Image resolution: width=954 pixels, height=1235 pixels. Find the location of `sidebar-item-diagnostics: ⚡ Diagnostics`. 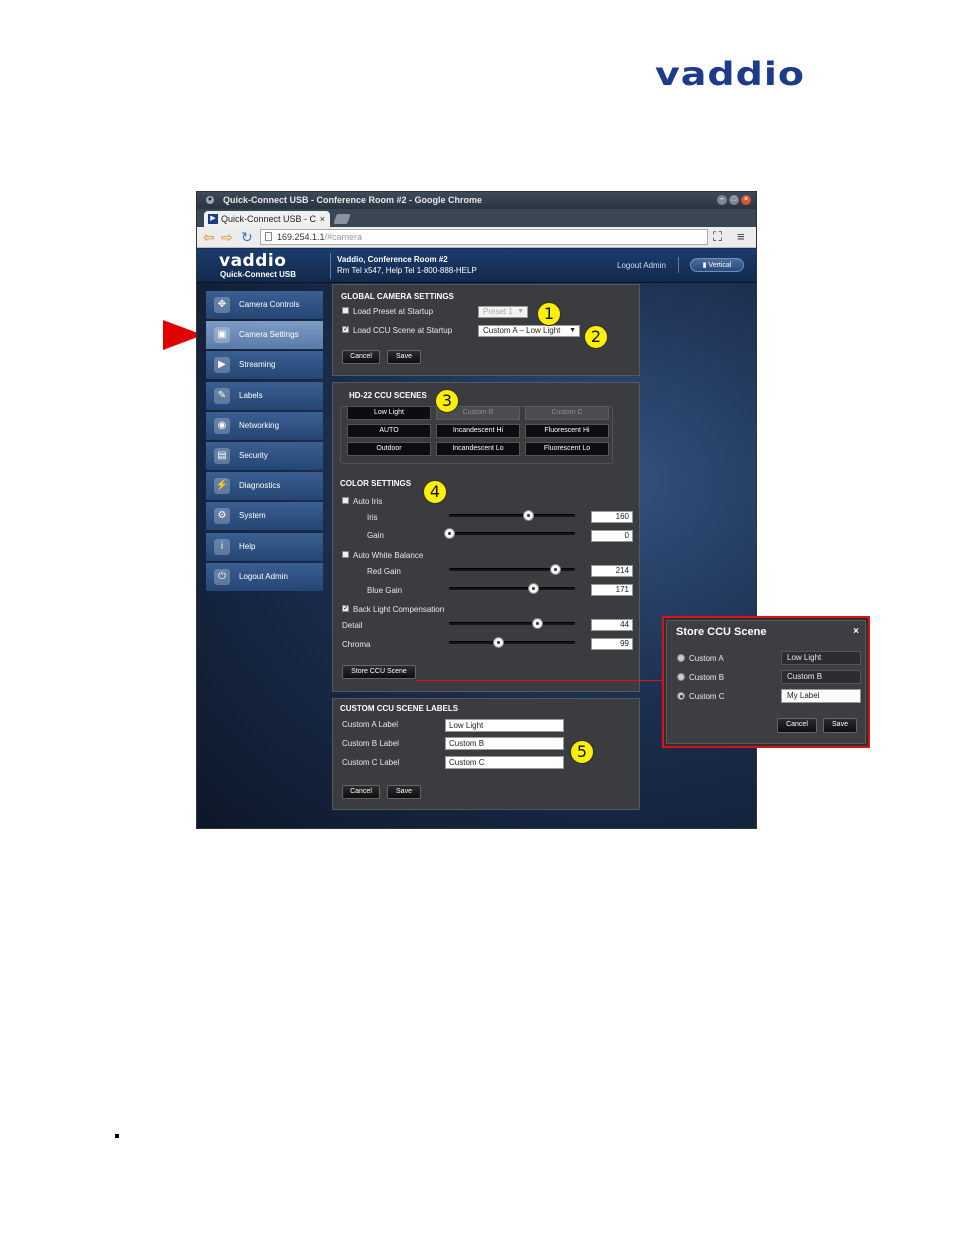

sidebar-item-diagnostics: ⚡ Diagnostics is located at coordinates (264, 486).